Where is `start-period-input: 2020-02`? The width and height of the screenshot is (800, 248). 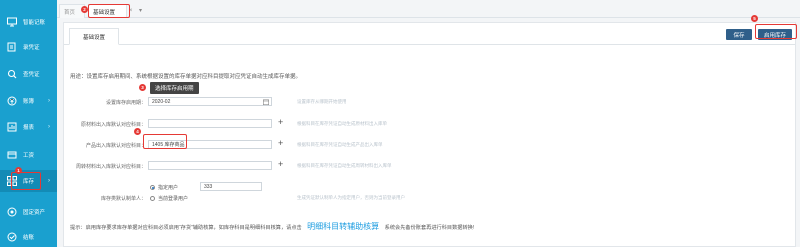
start-period-input: 2020-02 is located at coordinates (210, 101).